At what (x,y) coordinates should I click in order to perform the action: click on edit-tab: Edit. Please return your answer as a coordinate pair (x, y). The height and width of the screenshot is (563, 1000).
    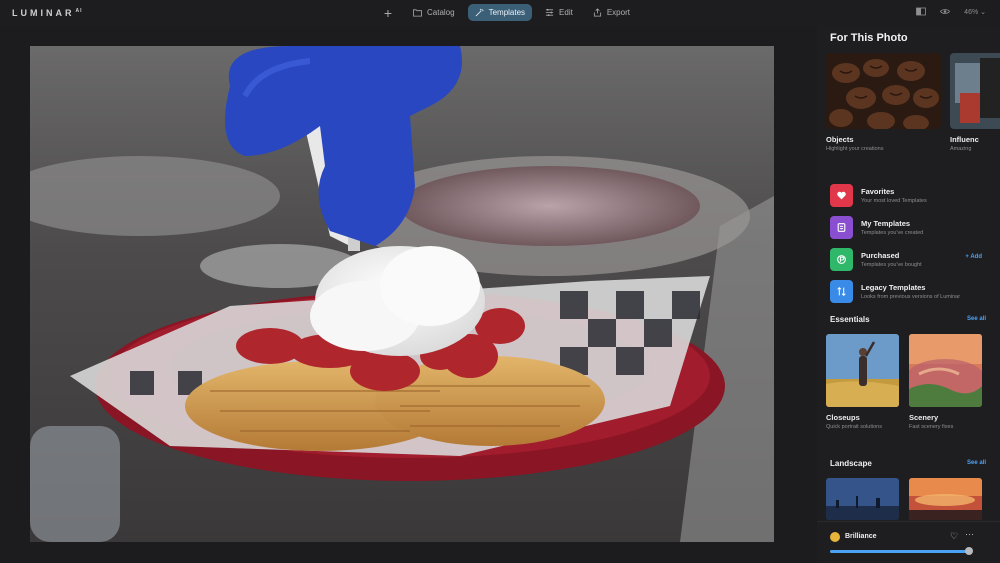
    Looking at the image, I should click on (559, 12).